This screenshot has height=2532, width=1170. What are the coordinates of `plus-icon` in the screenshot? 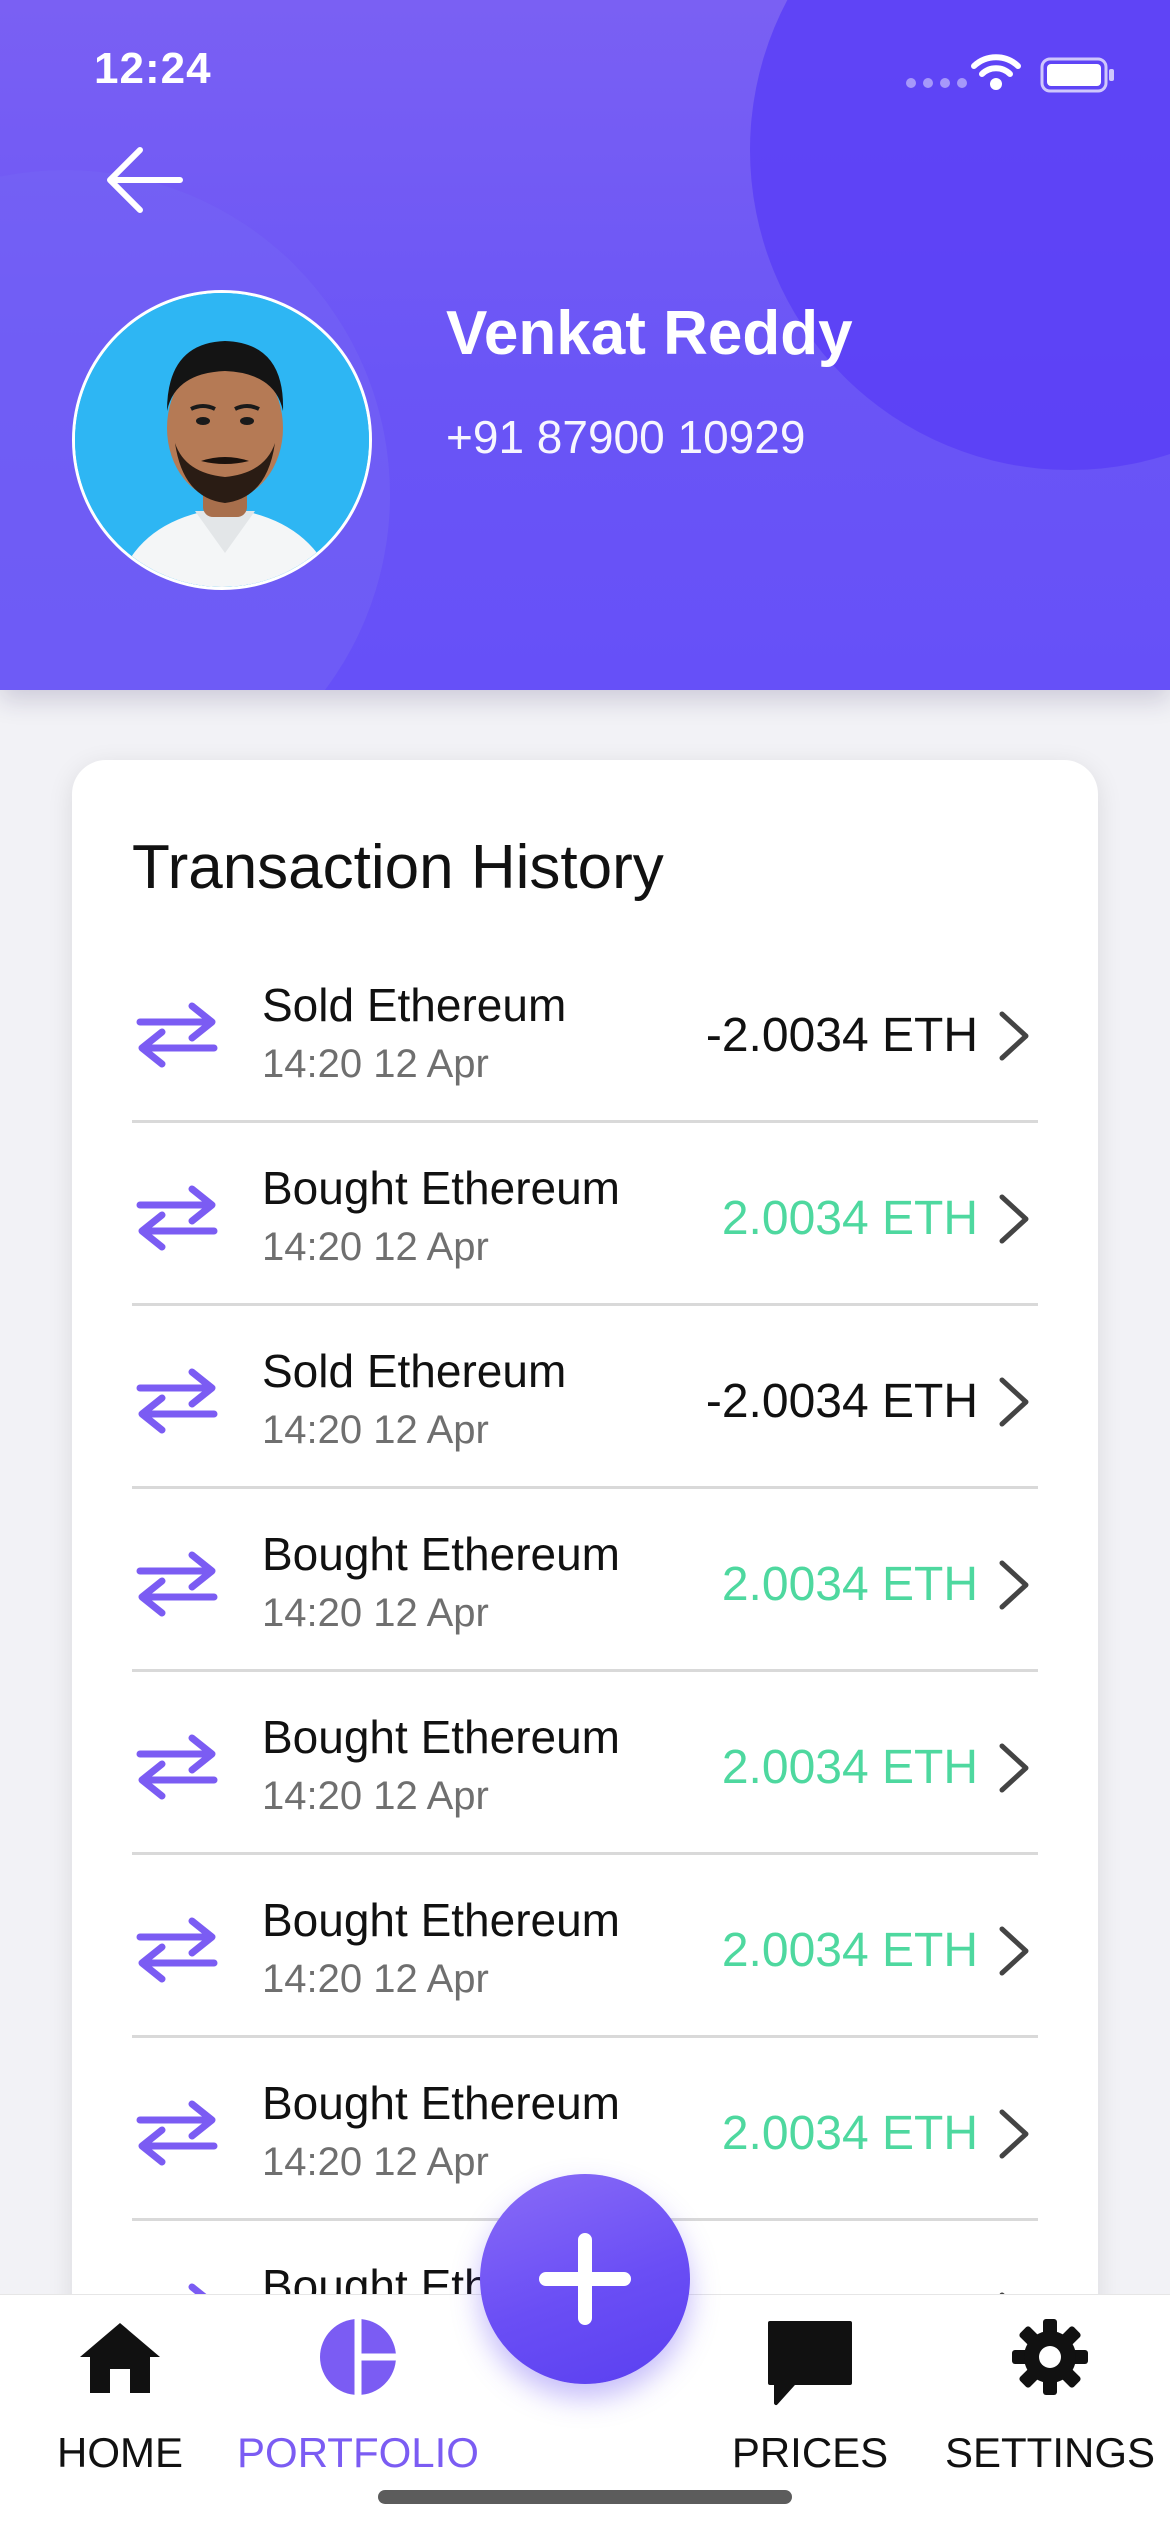 It's located at (585, 2279).